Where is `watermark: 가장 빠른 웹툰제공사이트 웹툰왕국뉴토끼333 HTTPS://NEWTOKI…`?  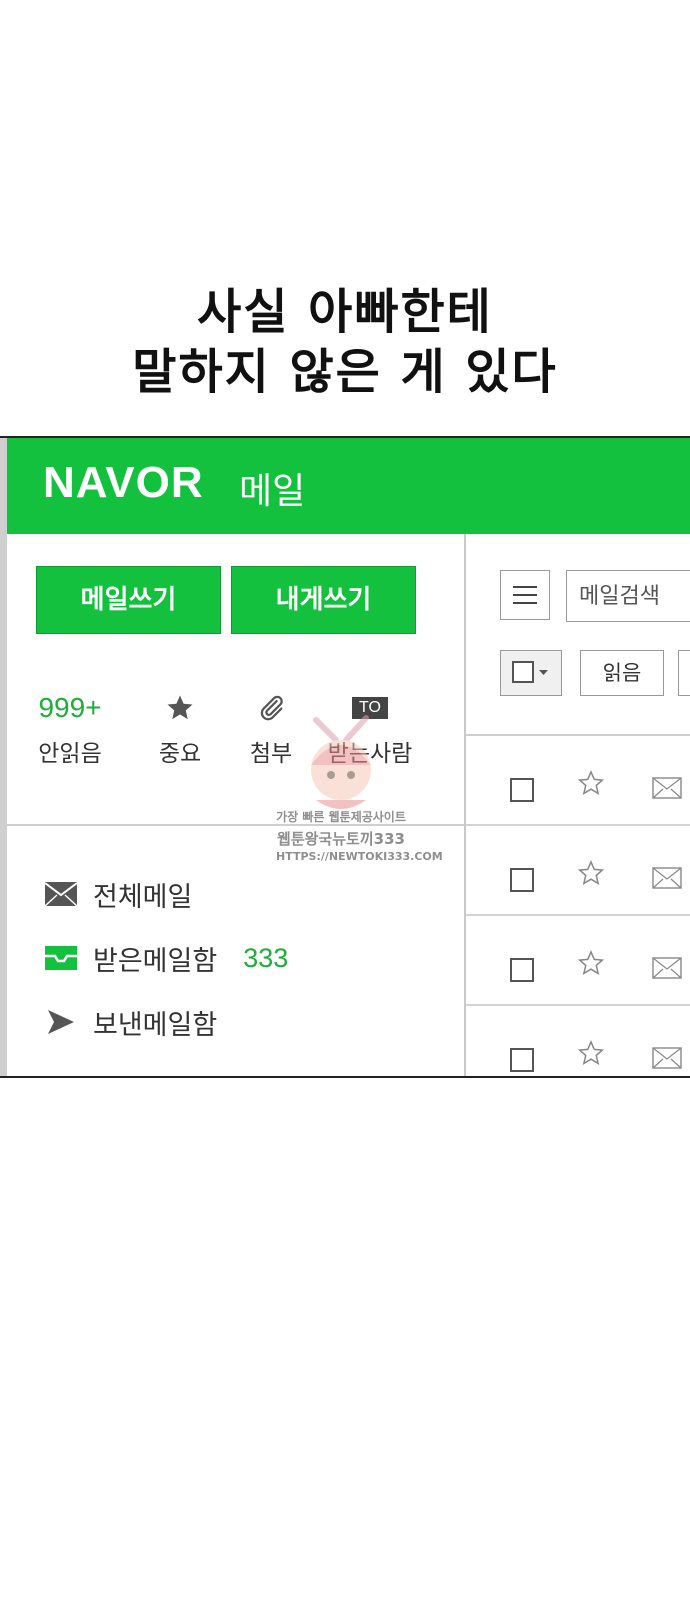 watermark: 가장 빠른 웹툰제공사이트 웹툰왕국뉴토끼333 HTTPS://NEWTOKI… is located at coordinates (359, 790).